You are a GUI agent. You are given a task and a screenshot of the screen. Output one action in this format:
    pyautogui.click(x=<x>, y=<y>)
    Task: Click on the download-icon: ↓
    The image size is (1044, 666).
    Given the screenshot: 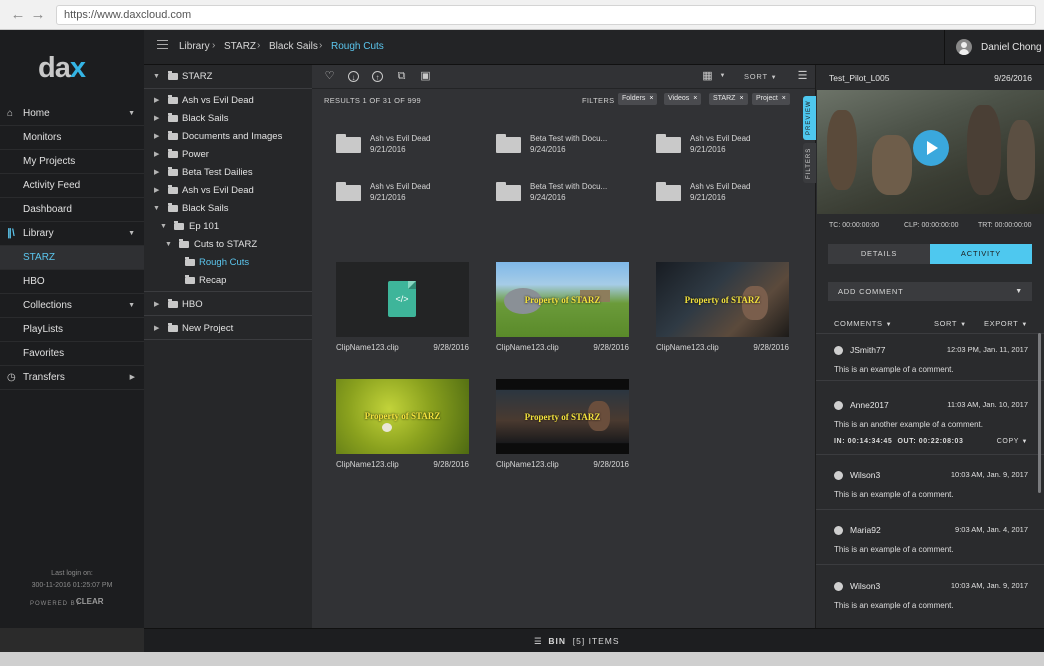 What is the action you would take?
    pyautogui.click(x=353, y=76)
    